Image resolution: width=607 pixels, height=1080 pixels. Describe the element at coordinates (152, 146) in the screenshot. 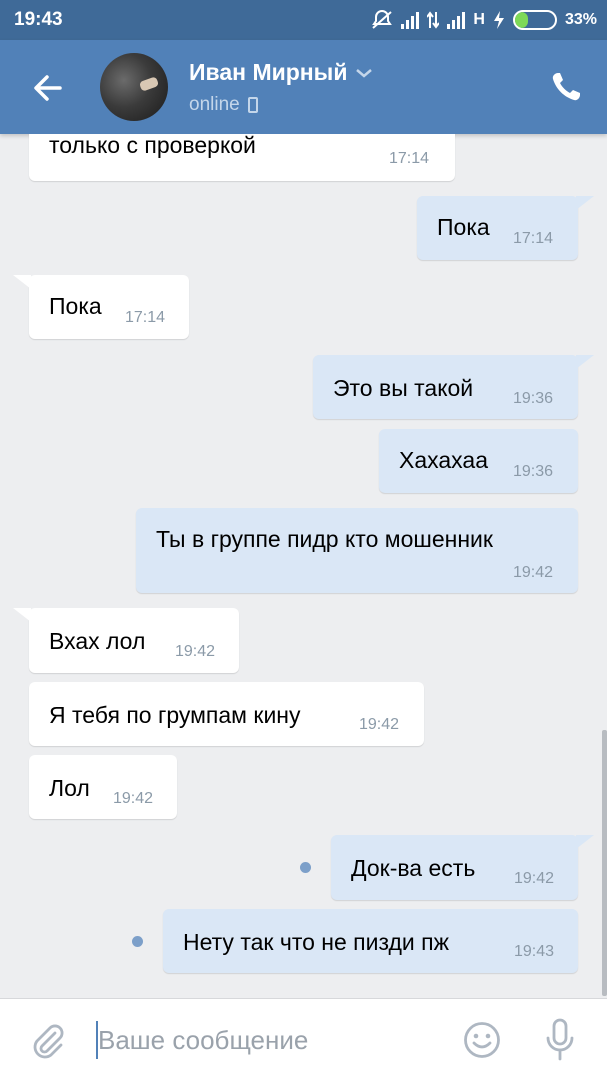

I see `message-text: только с проверкой` at that location.